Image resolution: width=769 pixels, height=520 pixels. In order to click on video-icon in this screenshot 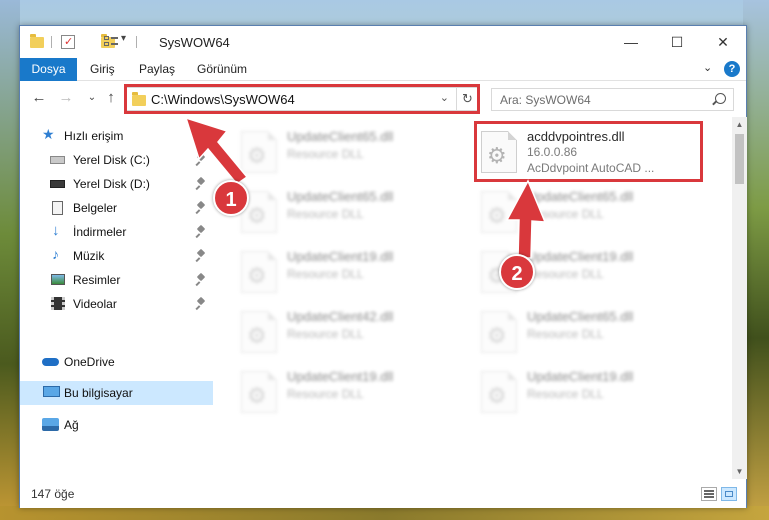, I will do `click(58, 303)`.